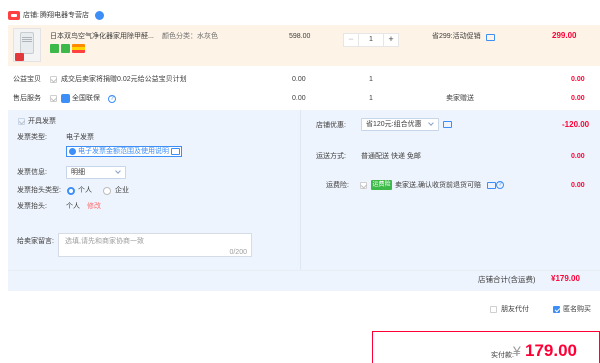  I want to click on item-subtotal: 299.00, so click(564, 35).